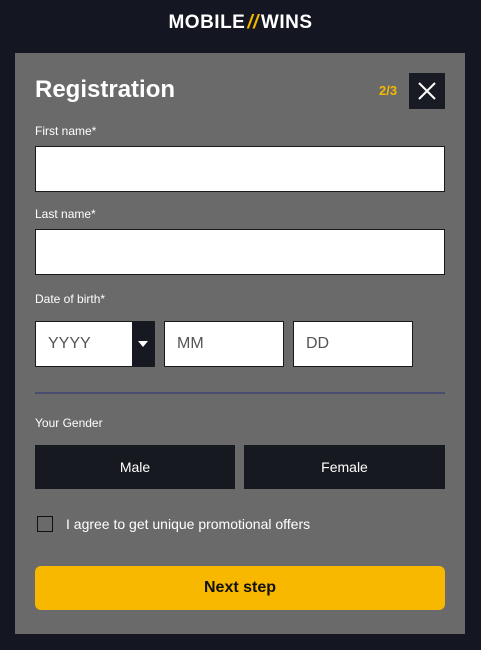 This screenshot has width=481, height=650. Describe the element at coordinates (70, 299) in the screenshot. I see `dob-label: Date of birth*` at that location.